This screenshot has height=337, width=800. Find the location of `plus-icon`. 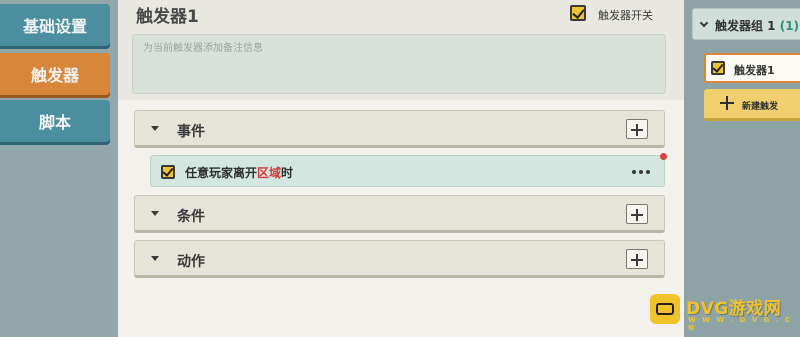

plus-icon is located at coordinates (727, 103).